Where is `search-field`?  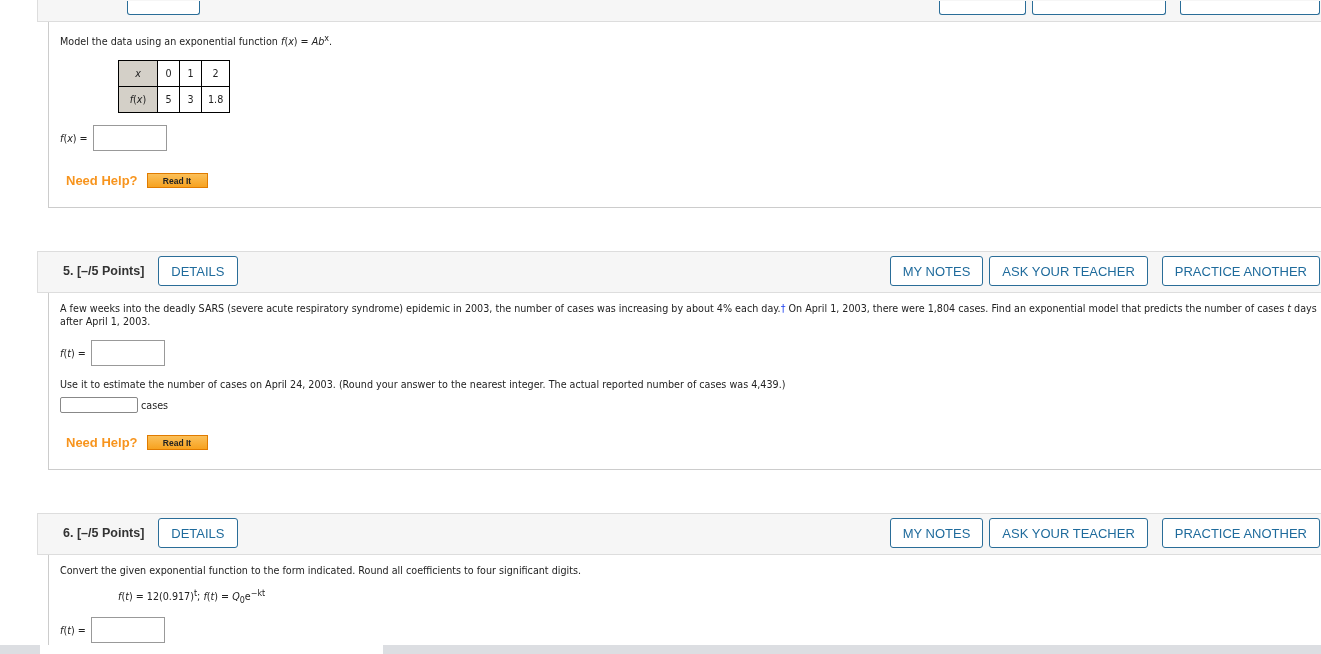 search-field is located at coordinates (211, 649).